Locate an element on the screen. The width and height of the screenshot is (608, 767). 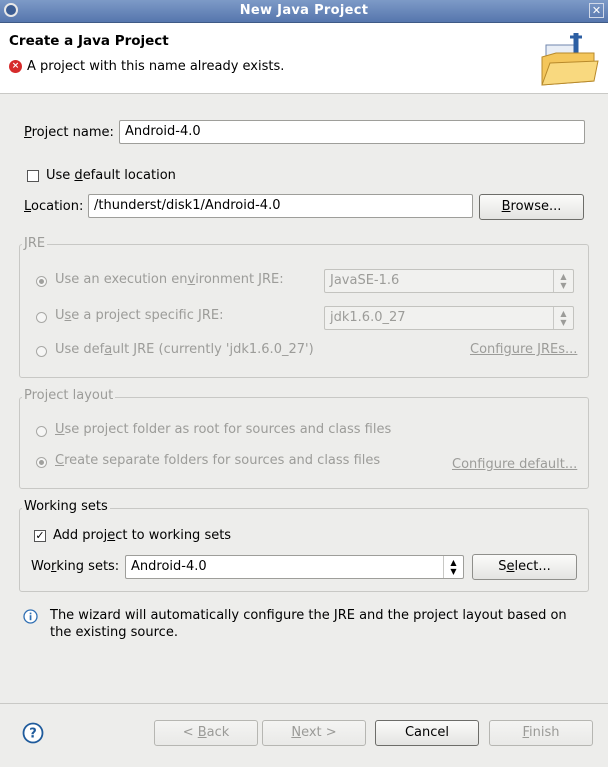
finish-button: Finish is located at coordinates (541, 733).